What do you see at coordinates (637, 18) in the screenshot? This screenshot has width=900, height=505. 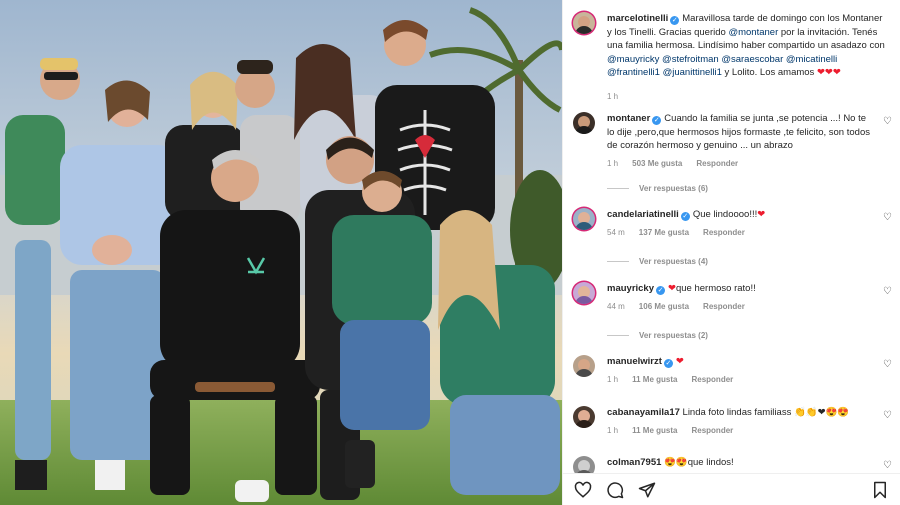 I see `post-author: marcelotinelli` at bounding box center [637, 18].